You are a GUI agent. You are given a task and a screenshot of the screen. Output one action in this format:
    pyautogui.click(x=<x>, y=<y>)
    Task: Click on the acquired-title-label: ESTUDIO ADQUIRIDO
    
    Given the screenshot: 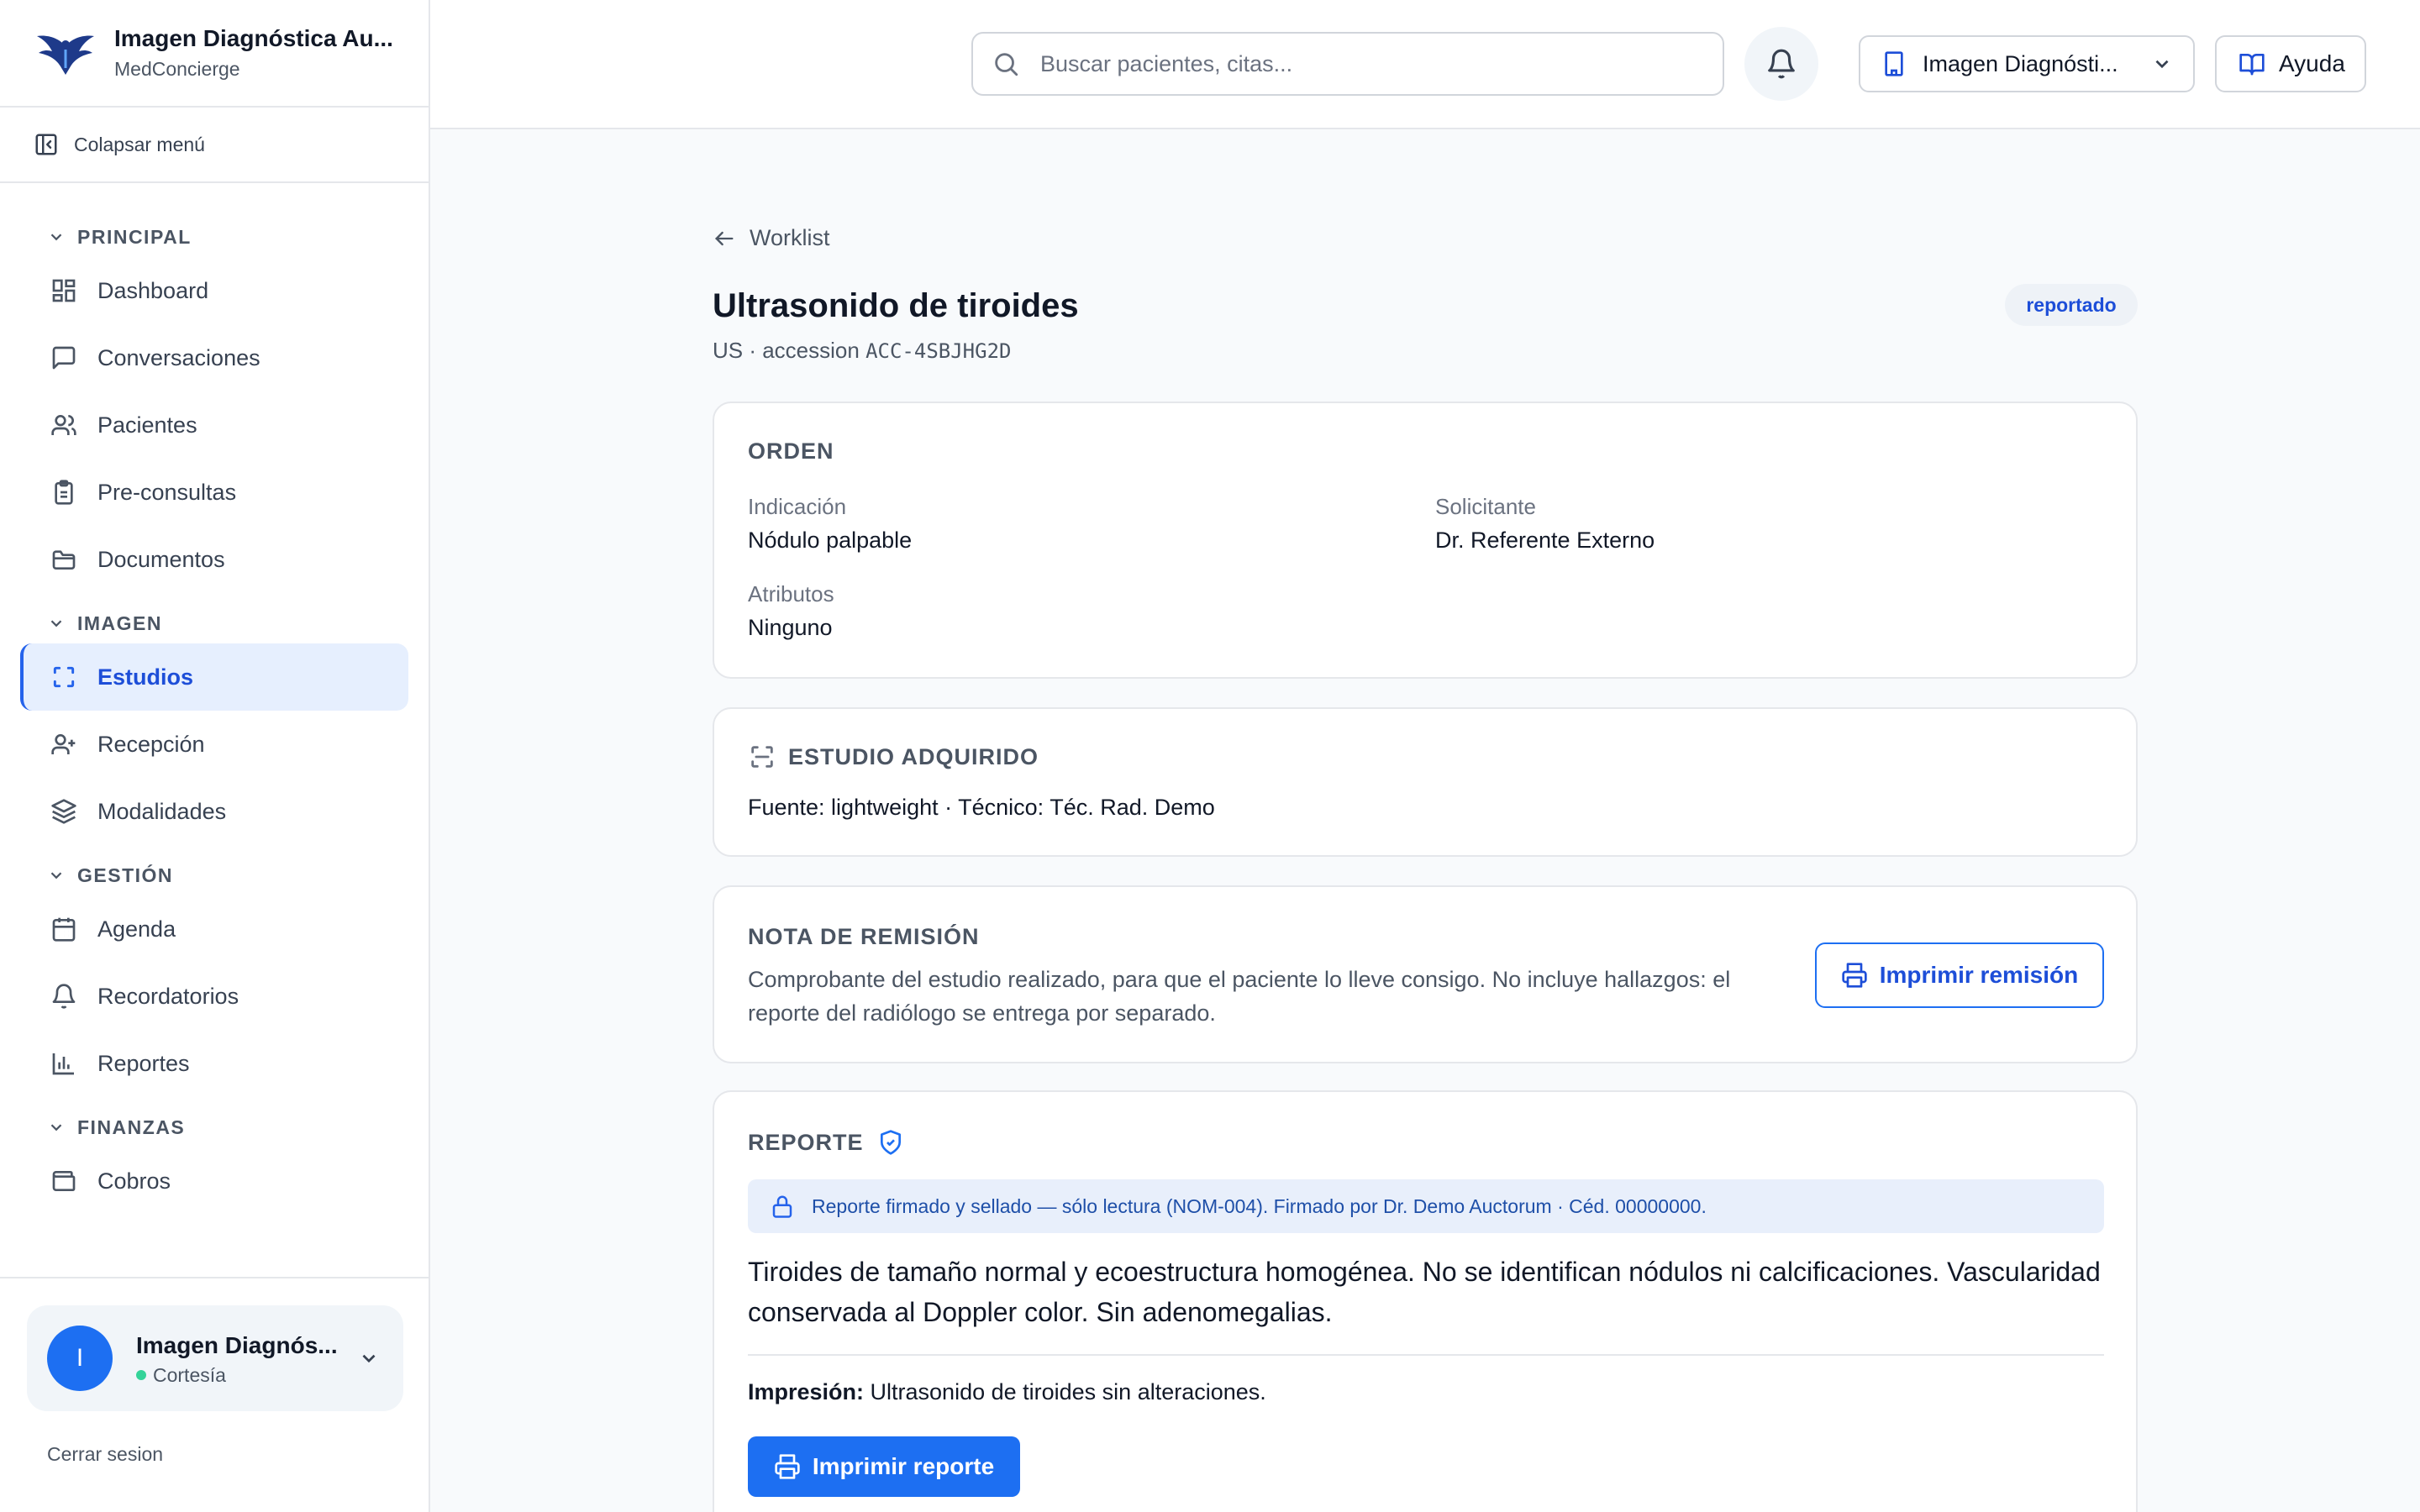 What is the action you would take?
    pyautogui.click(x=913, y=756)
    